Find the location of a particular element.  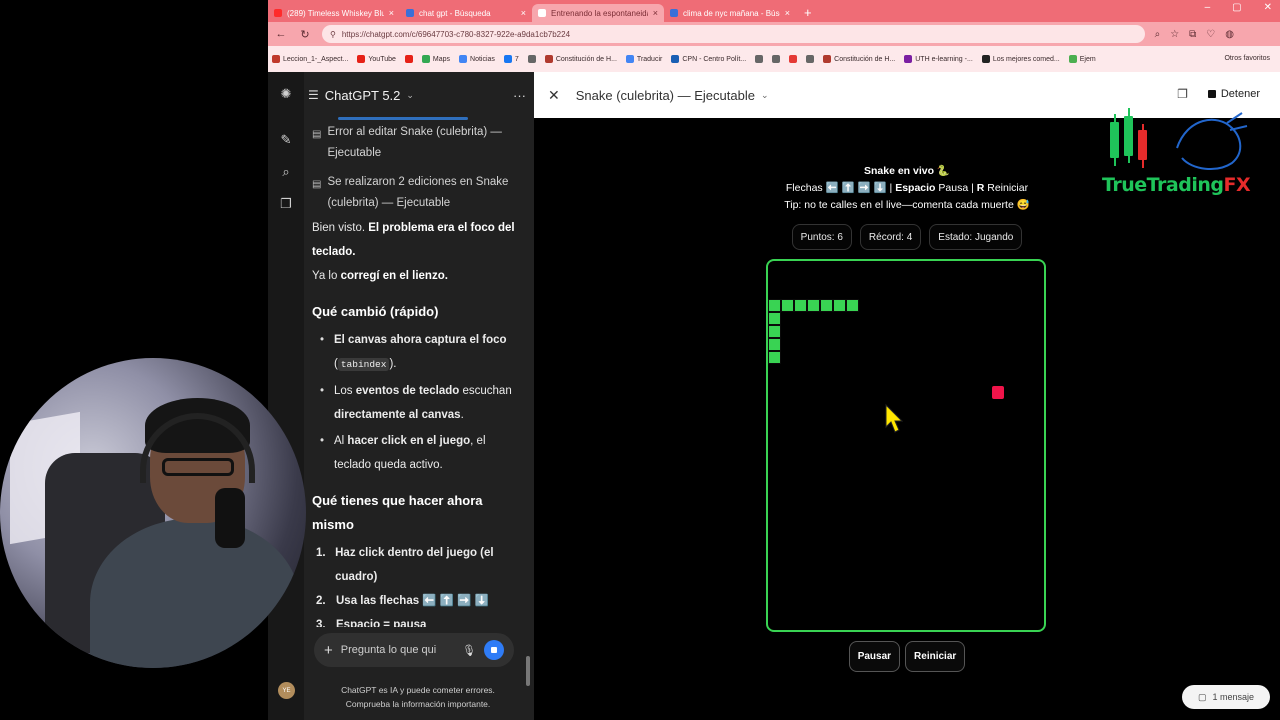

state-pill: Estado: Jugando is located at coordinates (976, 237).